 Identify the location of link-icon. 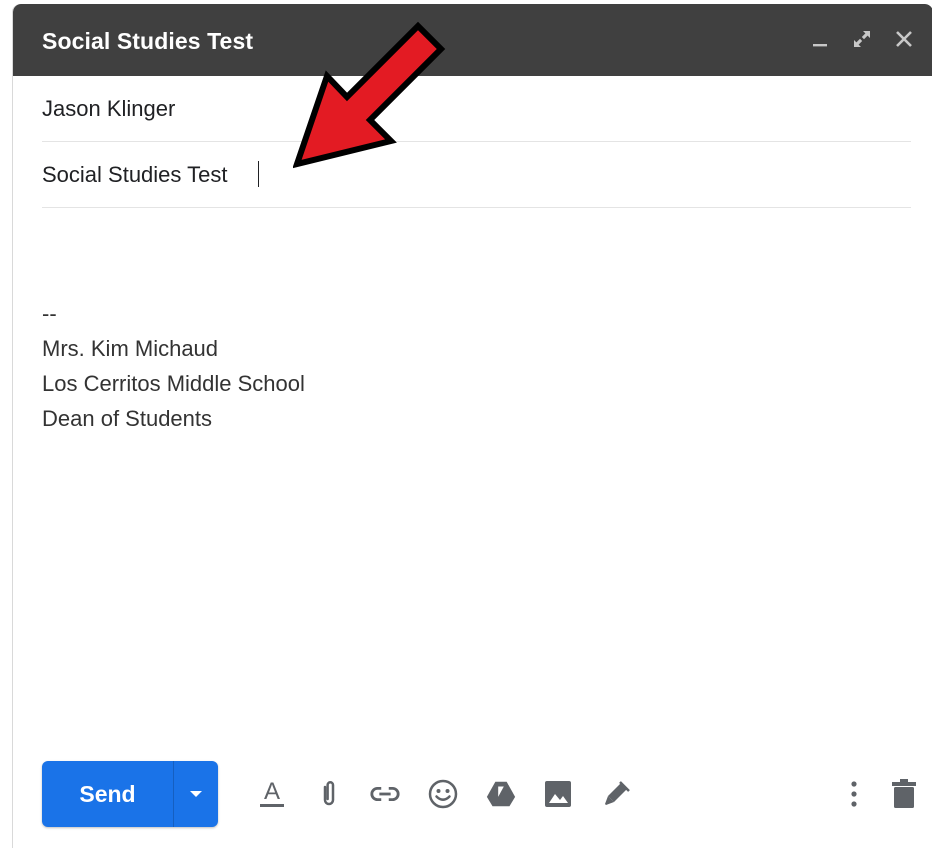
(385, 794).